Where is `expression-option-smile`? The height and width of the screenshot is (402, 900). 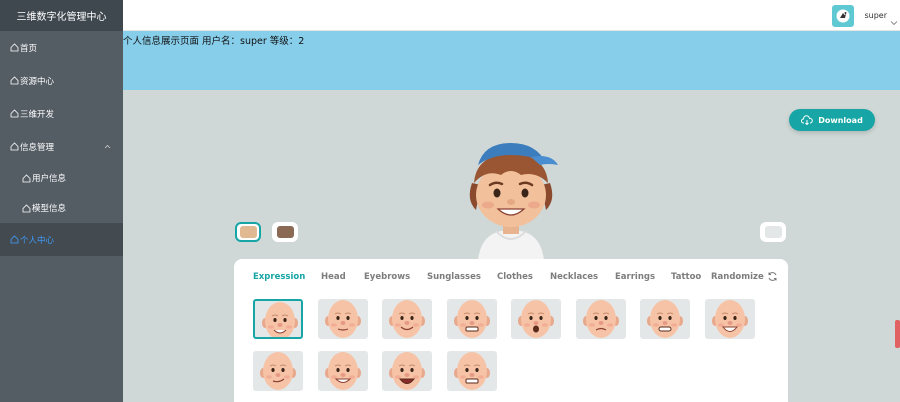 expression-option-smile is located at coordinates (278, 319).